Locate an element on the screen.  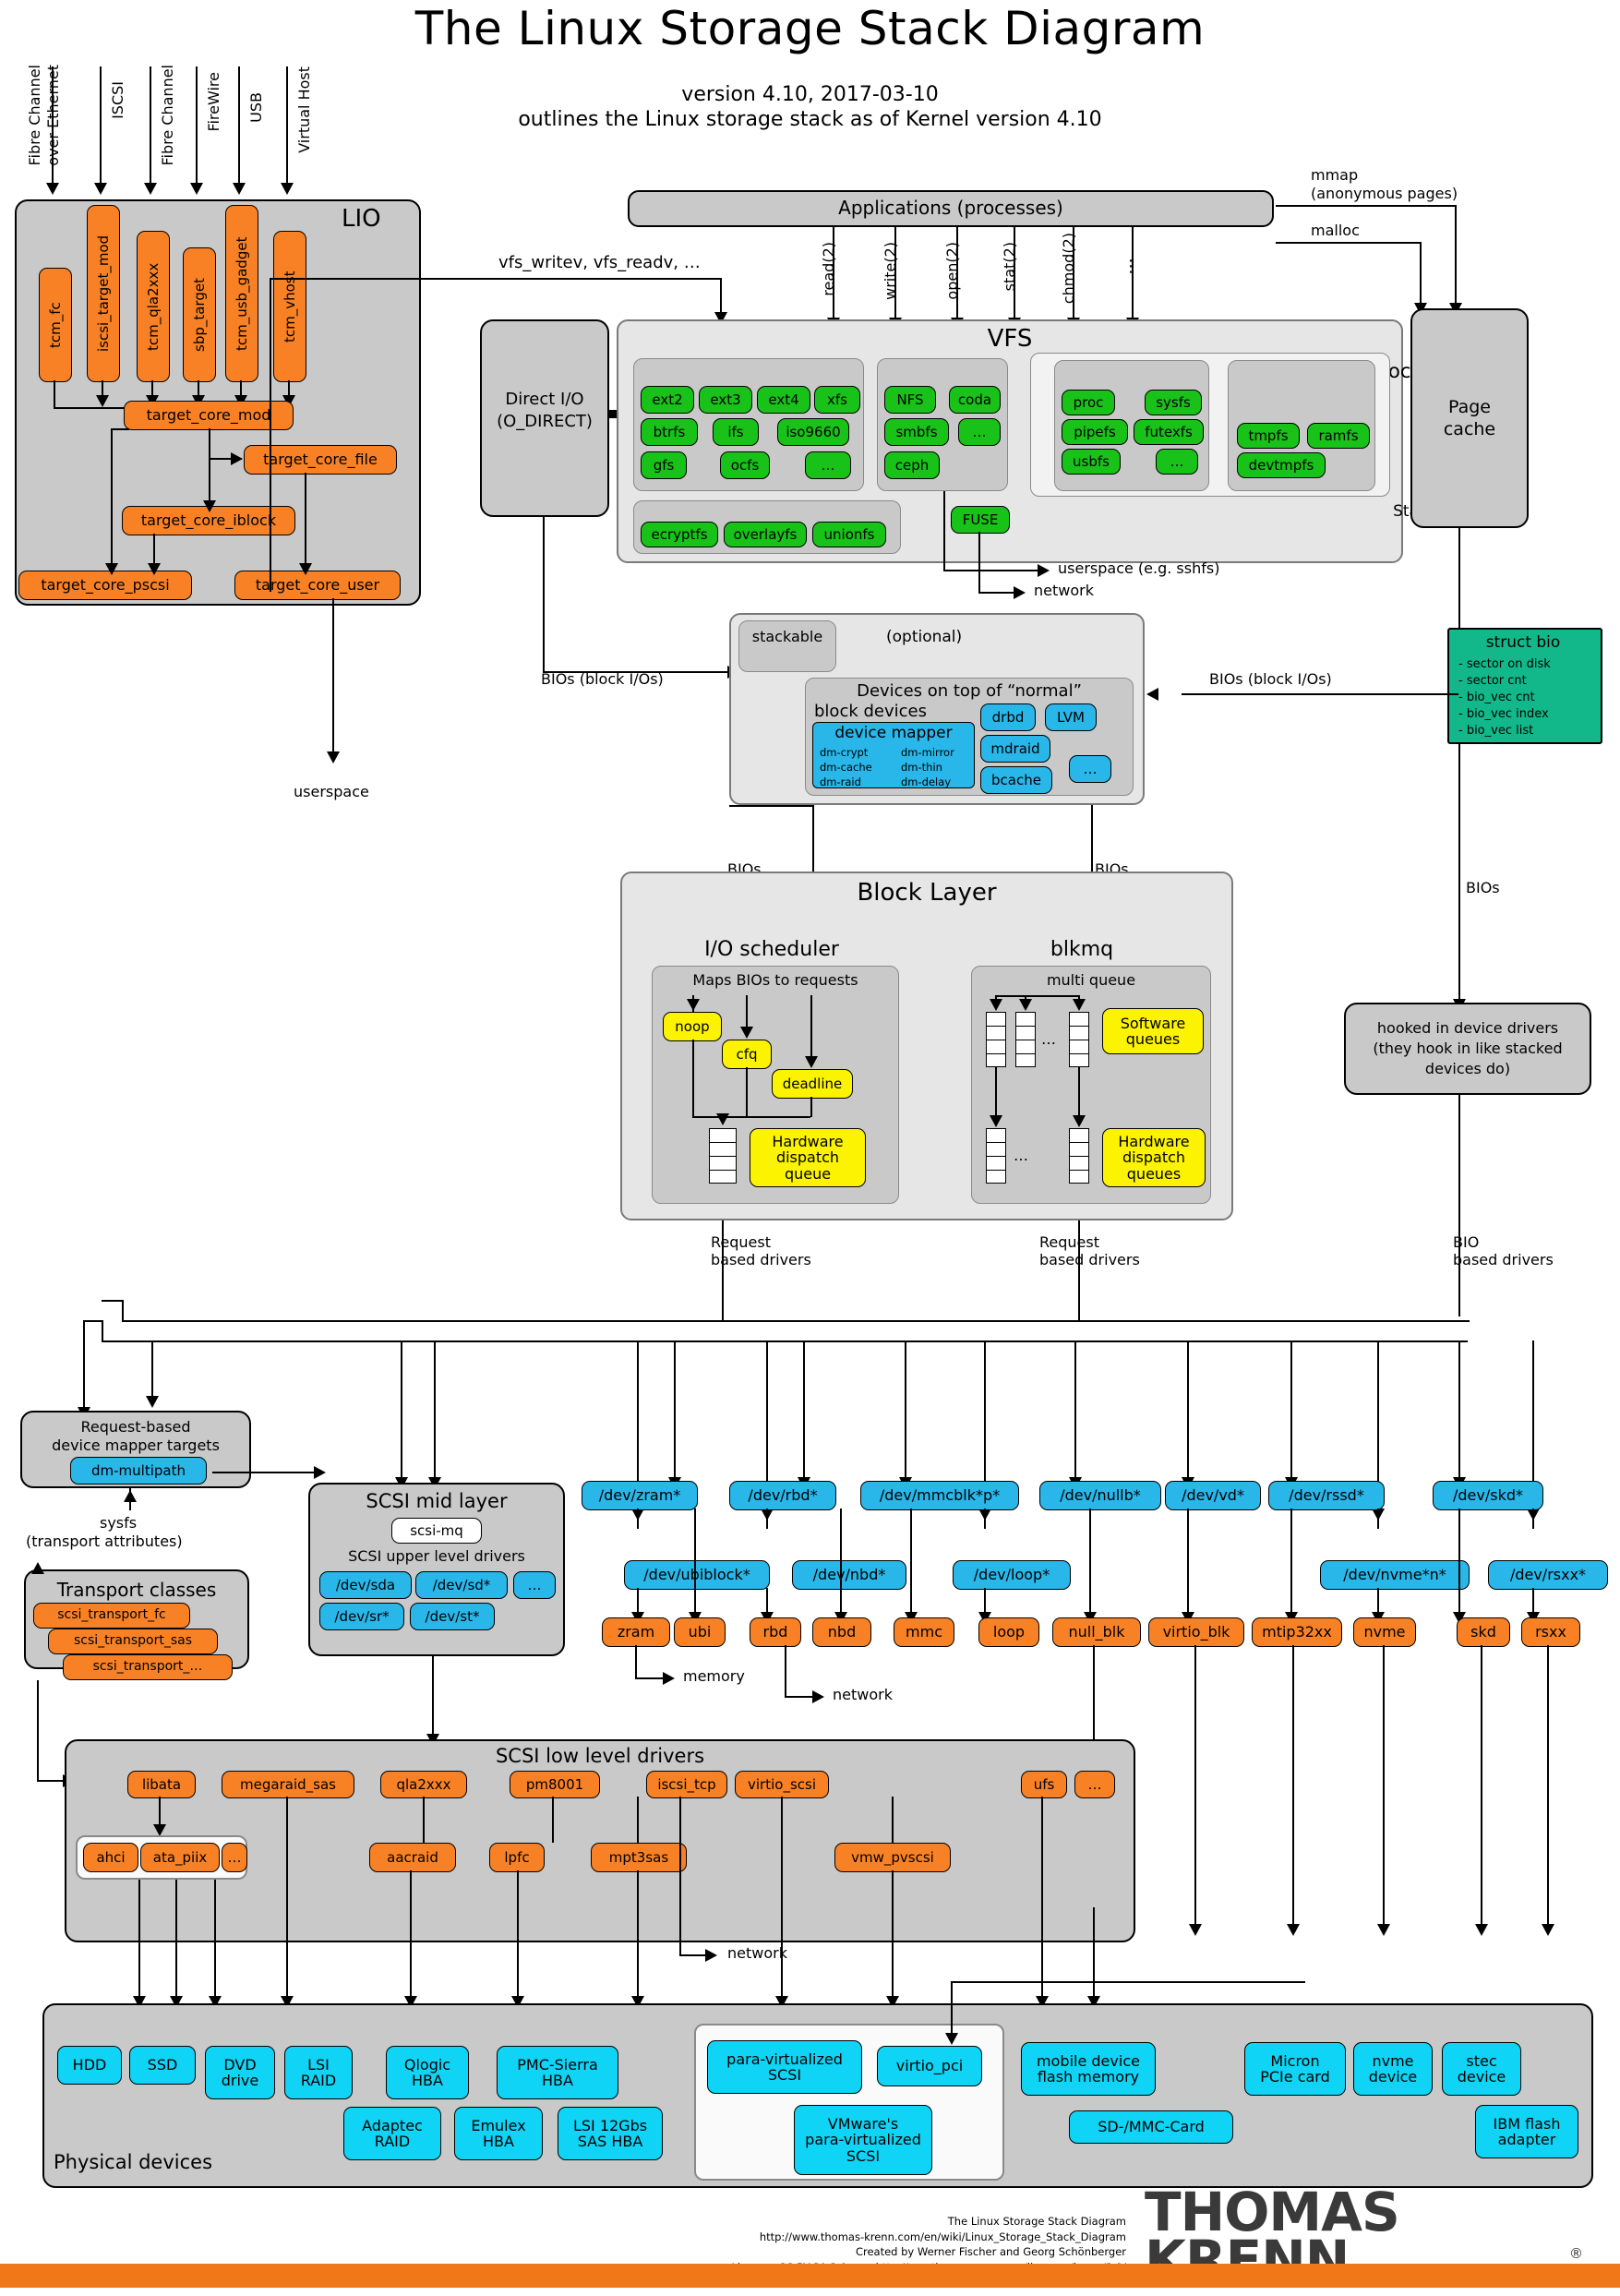
pill-target-core-user: target_core_user is located at coordinates (317, 585).